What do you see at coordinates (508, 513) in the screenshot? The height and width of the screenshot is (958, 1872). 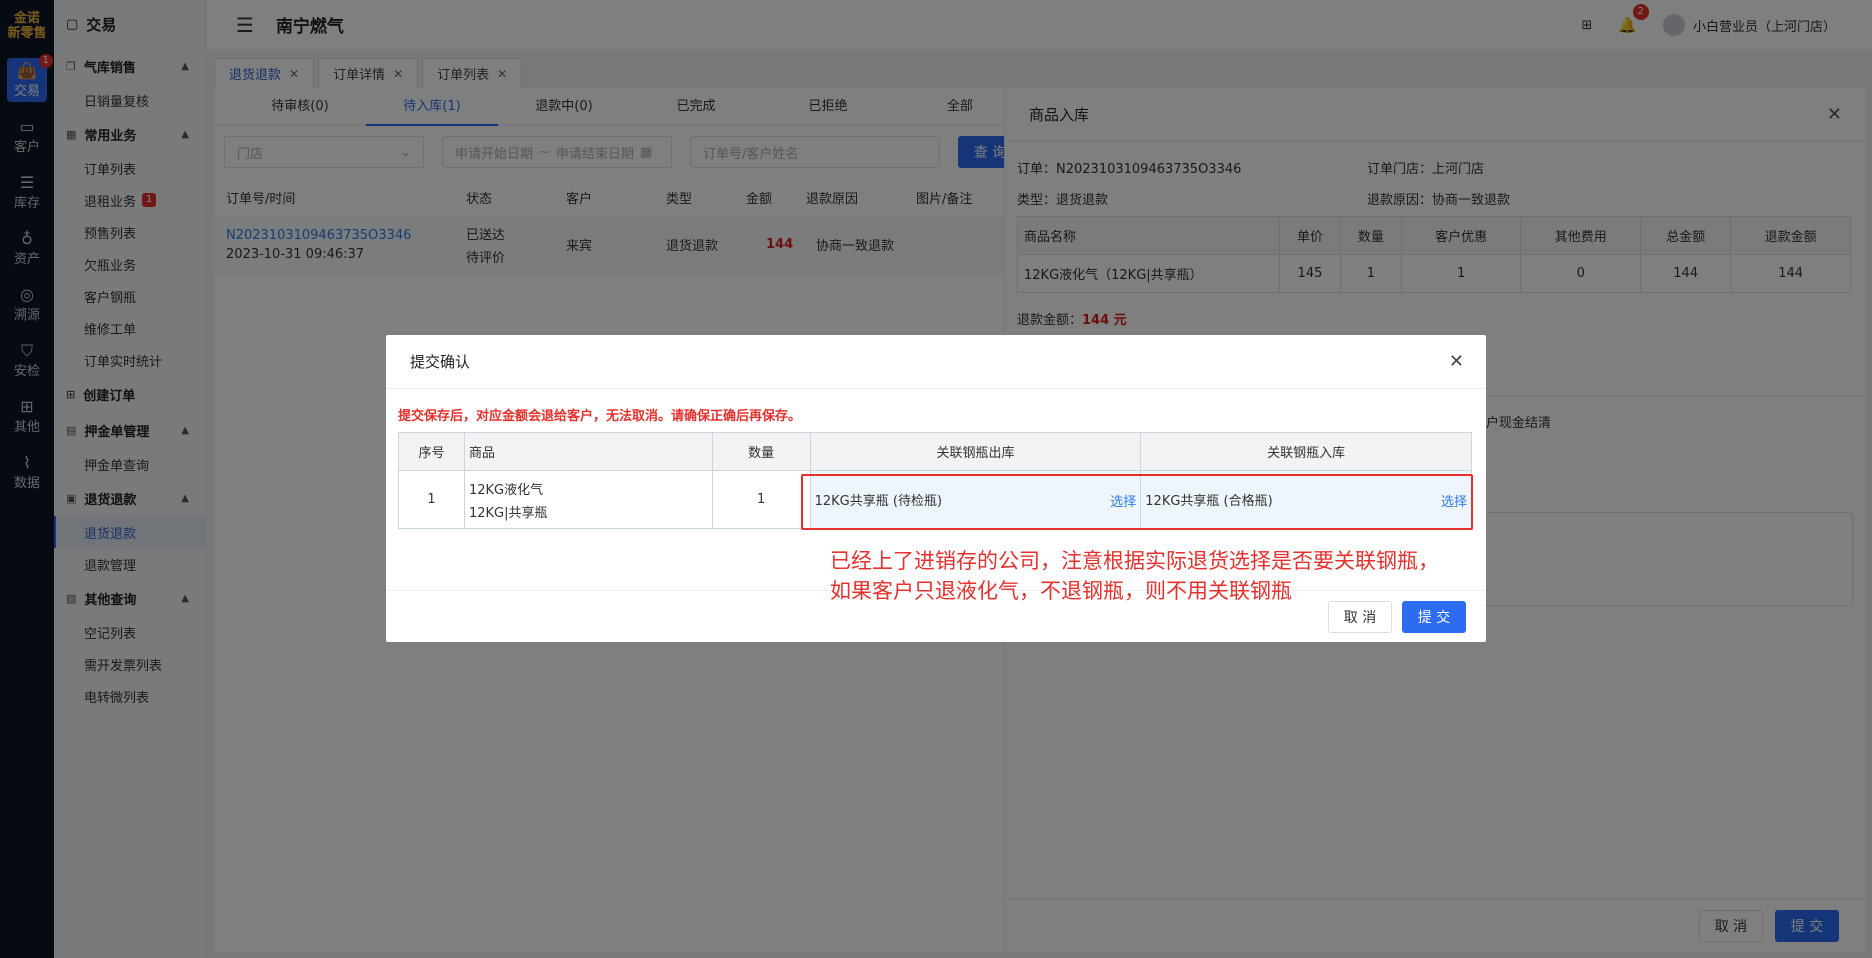 I see `product-line2: 12KG|共享瓶` at bounding box center [508, 513].